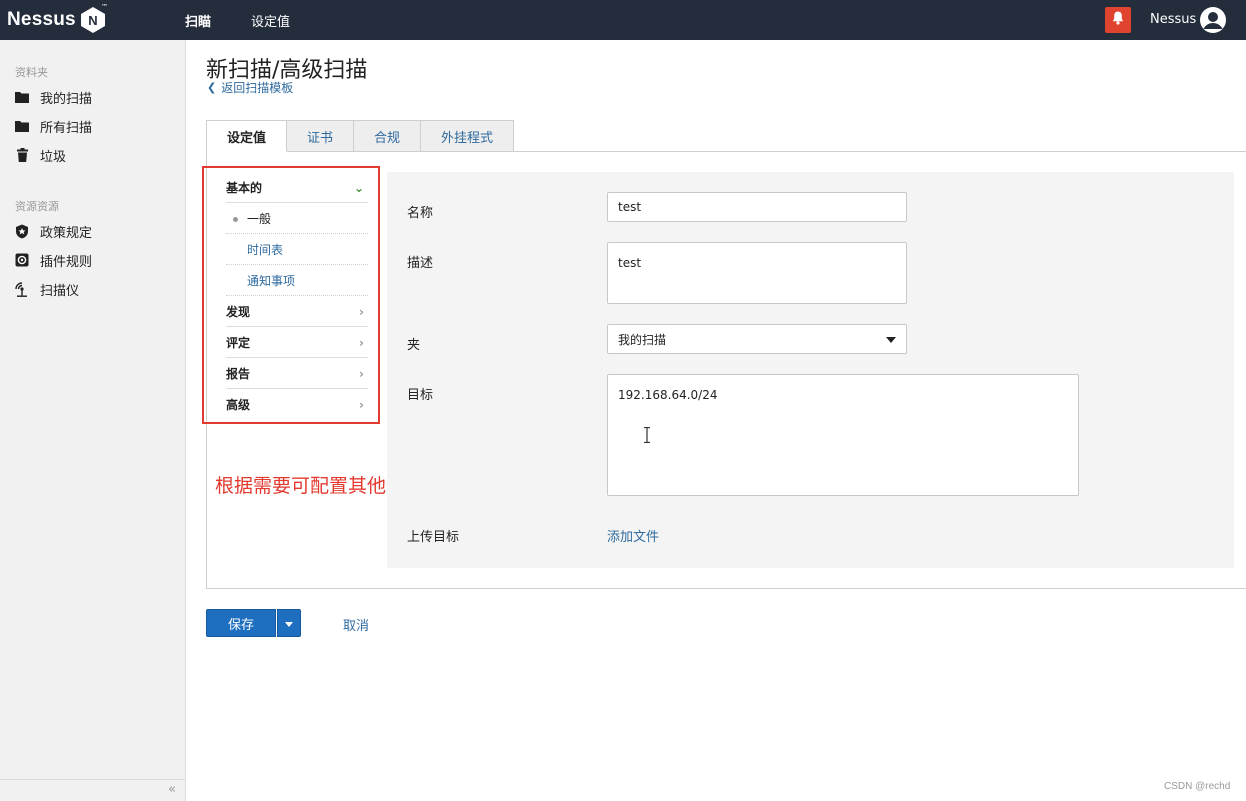 The image size is (1246, 801). I want to click on sidebar-item-label: 插件规则, so click(66, 262).